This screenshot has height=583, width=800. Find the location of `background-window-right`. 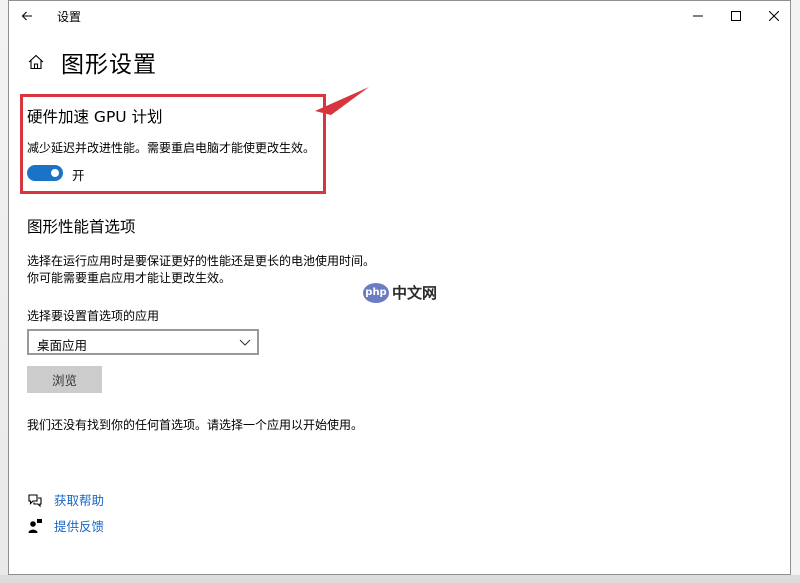

background-window-right is located at coordinates (795, 291).